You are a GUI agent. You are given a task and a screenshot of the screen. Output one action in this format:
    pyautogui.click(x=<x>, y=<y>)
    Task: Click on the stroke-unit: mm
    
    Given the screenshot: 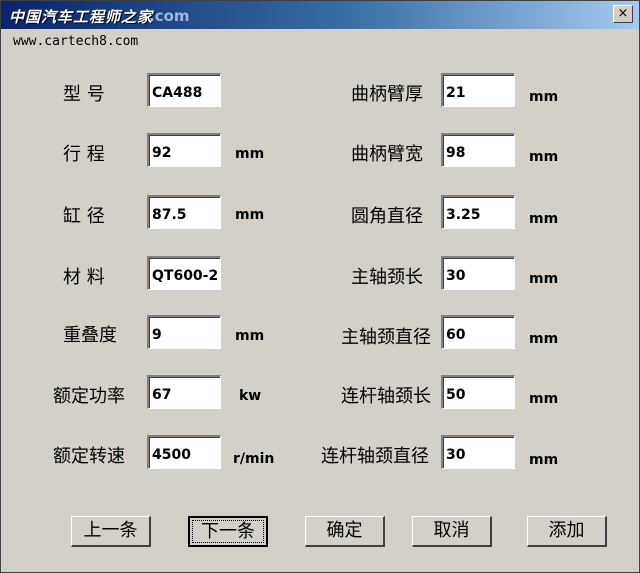 What is the action you would take?
    pyautogui.click(x=250, y=154)
    